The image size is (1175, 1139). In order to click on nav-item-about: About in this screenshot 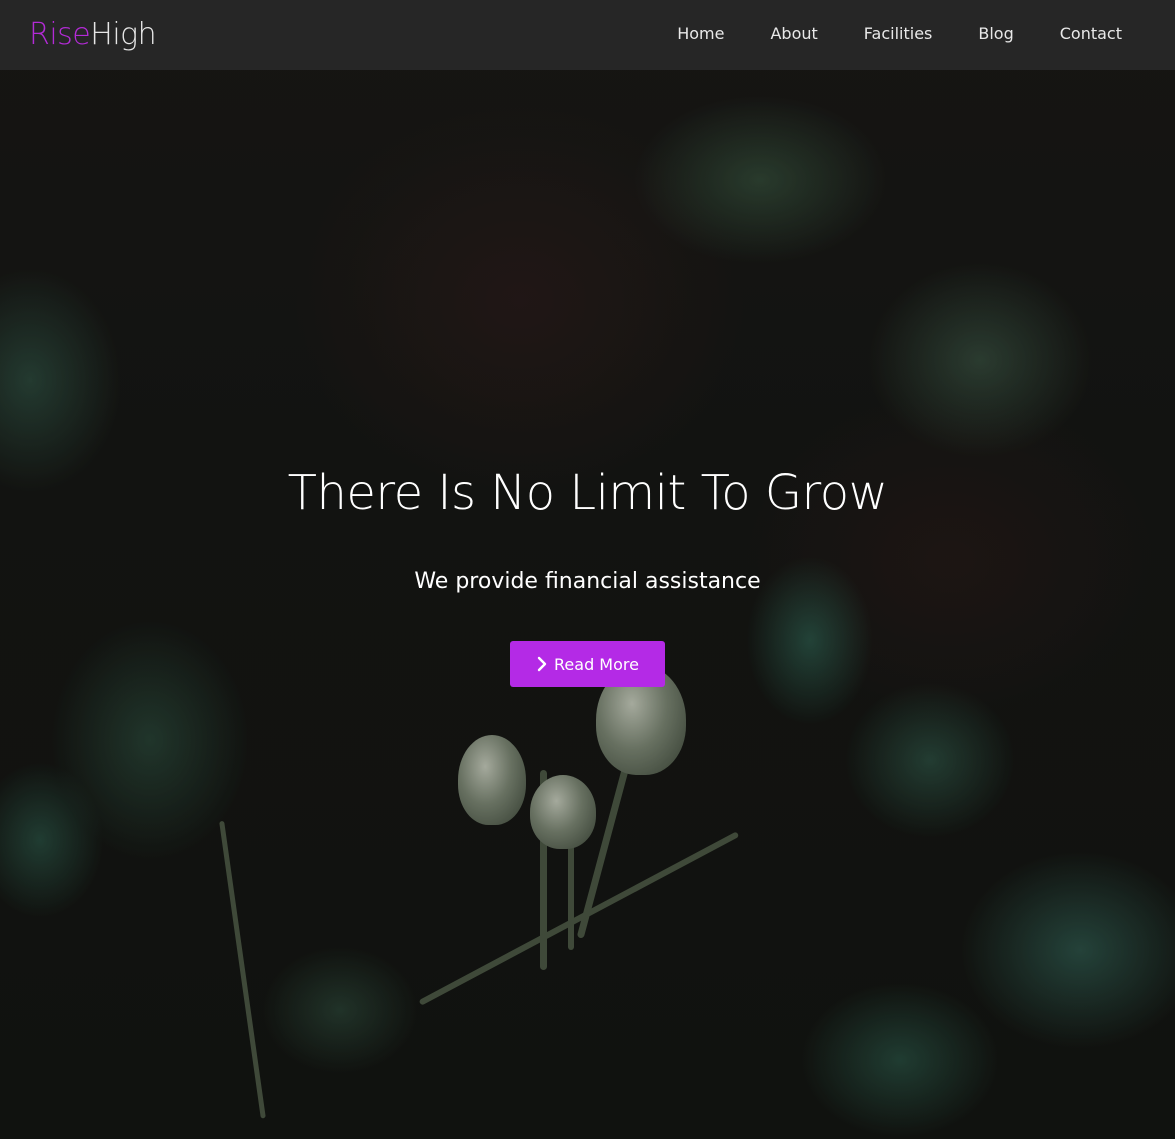, I will do `click(793, 35)`.